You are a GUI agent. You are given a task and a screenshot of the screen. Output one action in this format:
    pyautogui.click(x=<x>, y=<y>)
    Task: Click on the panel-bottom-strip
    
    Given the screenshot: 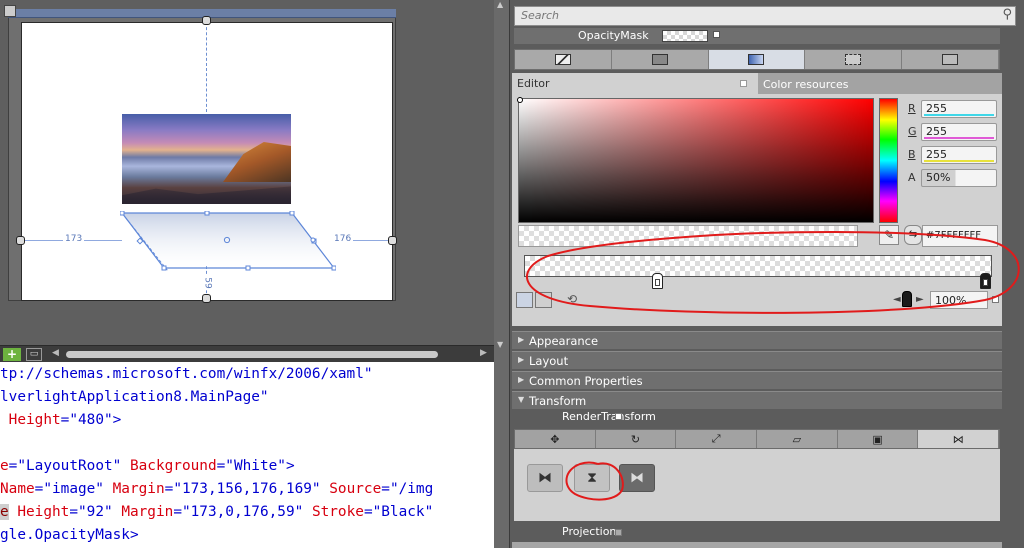 What is the action you would take?
    pyautogui.click(x=757, y=545)
    